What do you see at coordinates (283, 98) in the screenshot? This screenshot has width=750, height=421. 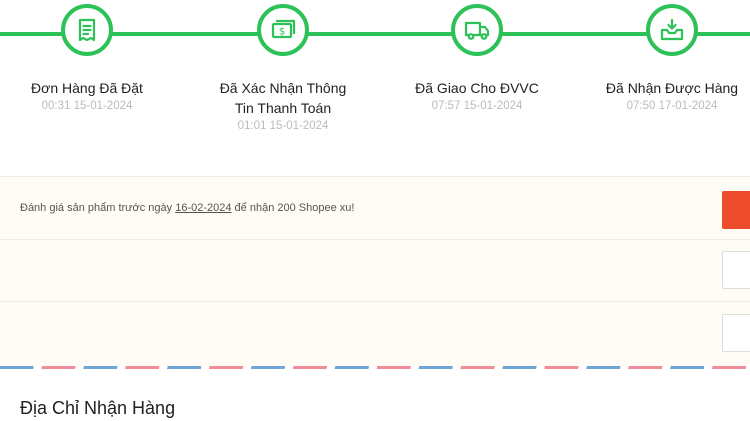 I see `step-label: Đã Xác Nhận Thông Tin Thanh Toán` at bounding box center [283, 98].